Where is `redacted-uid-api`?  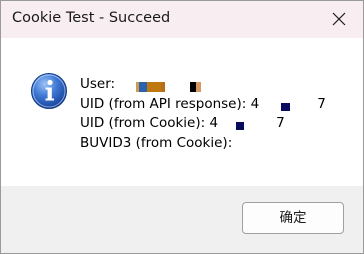
redacted-uid-api is located at coordinates (288, 105).